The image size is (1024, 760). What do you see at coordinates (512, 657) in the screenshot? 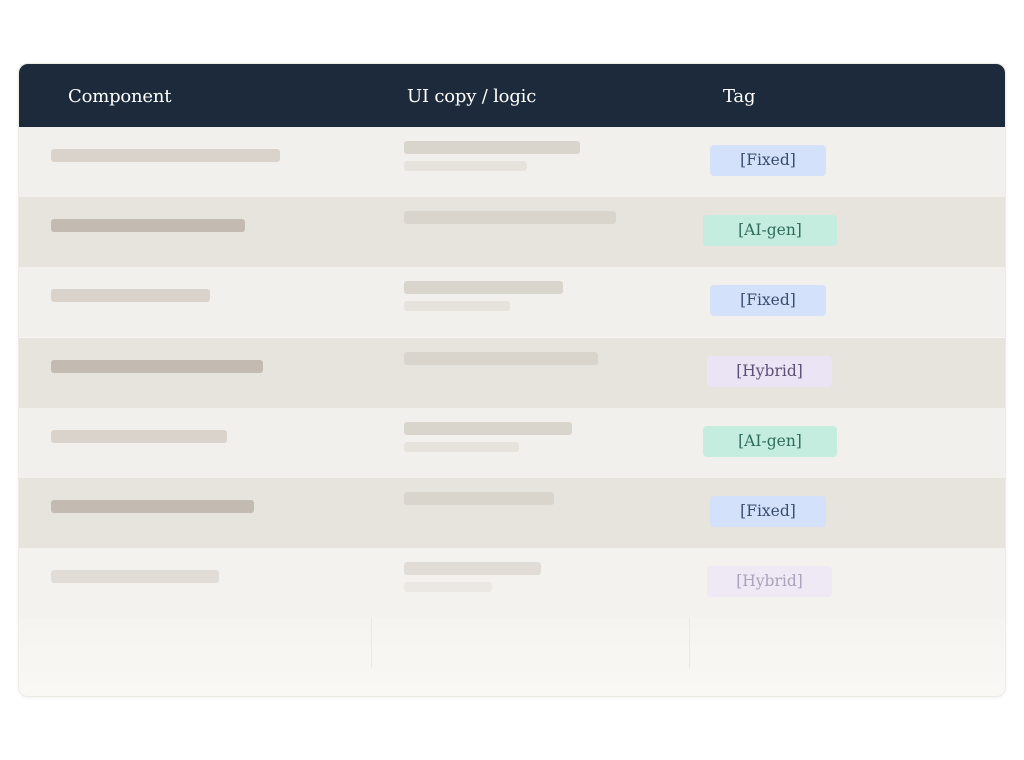
I see `table-empty-area` at bounding box center [512, 657].